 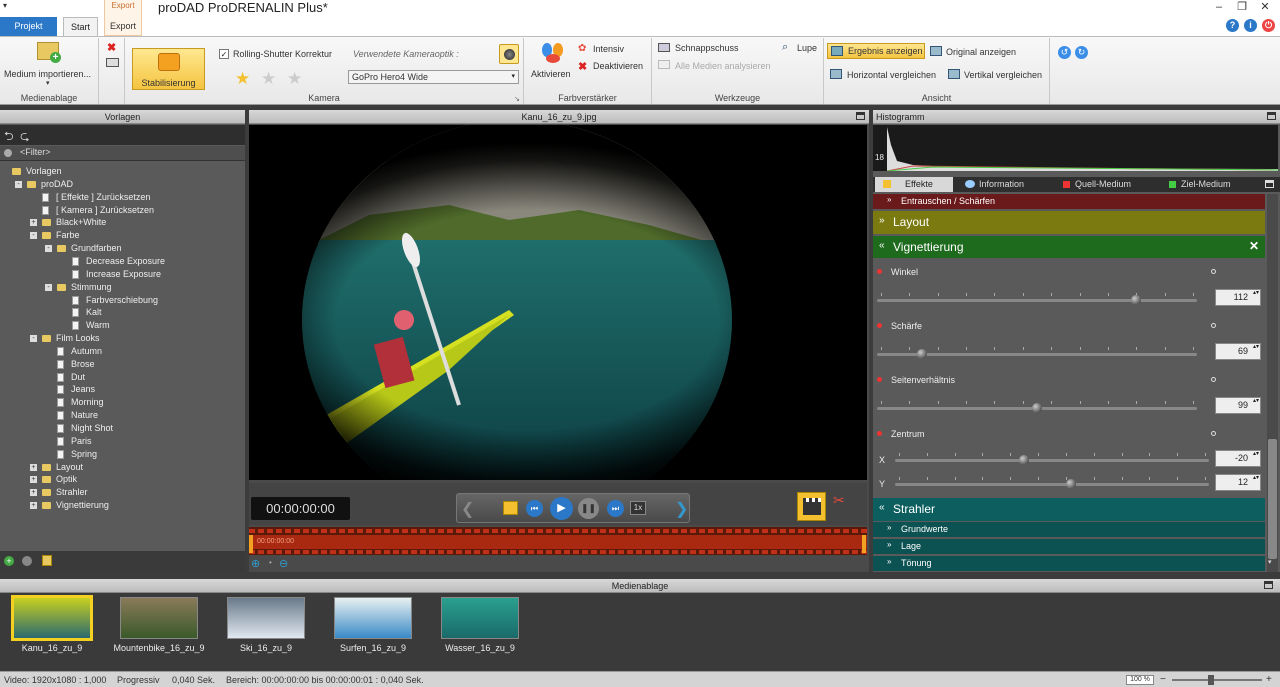 What do you see at coordinates (1140, 680) in the screenshot?
I see `zoom-level: 100 %` at bounding box center [1140, 680].